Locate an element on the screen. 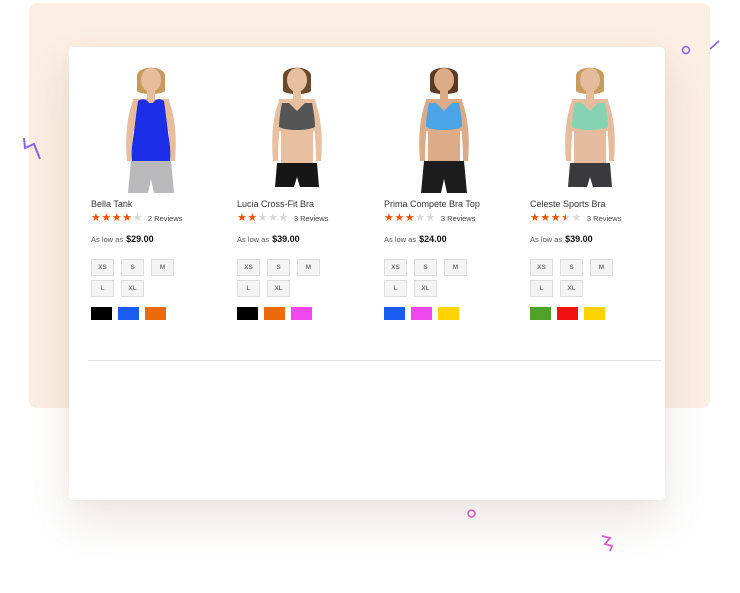  price: $29.00 is located at coordinates (140, 239).